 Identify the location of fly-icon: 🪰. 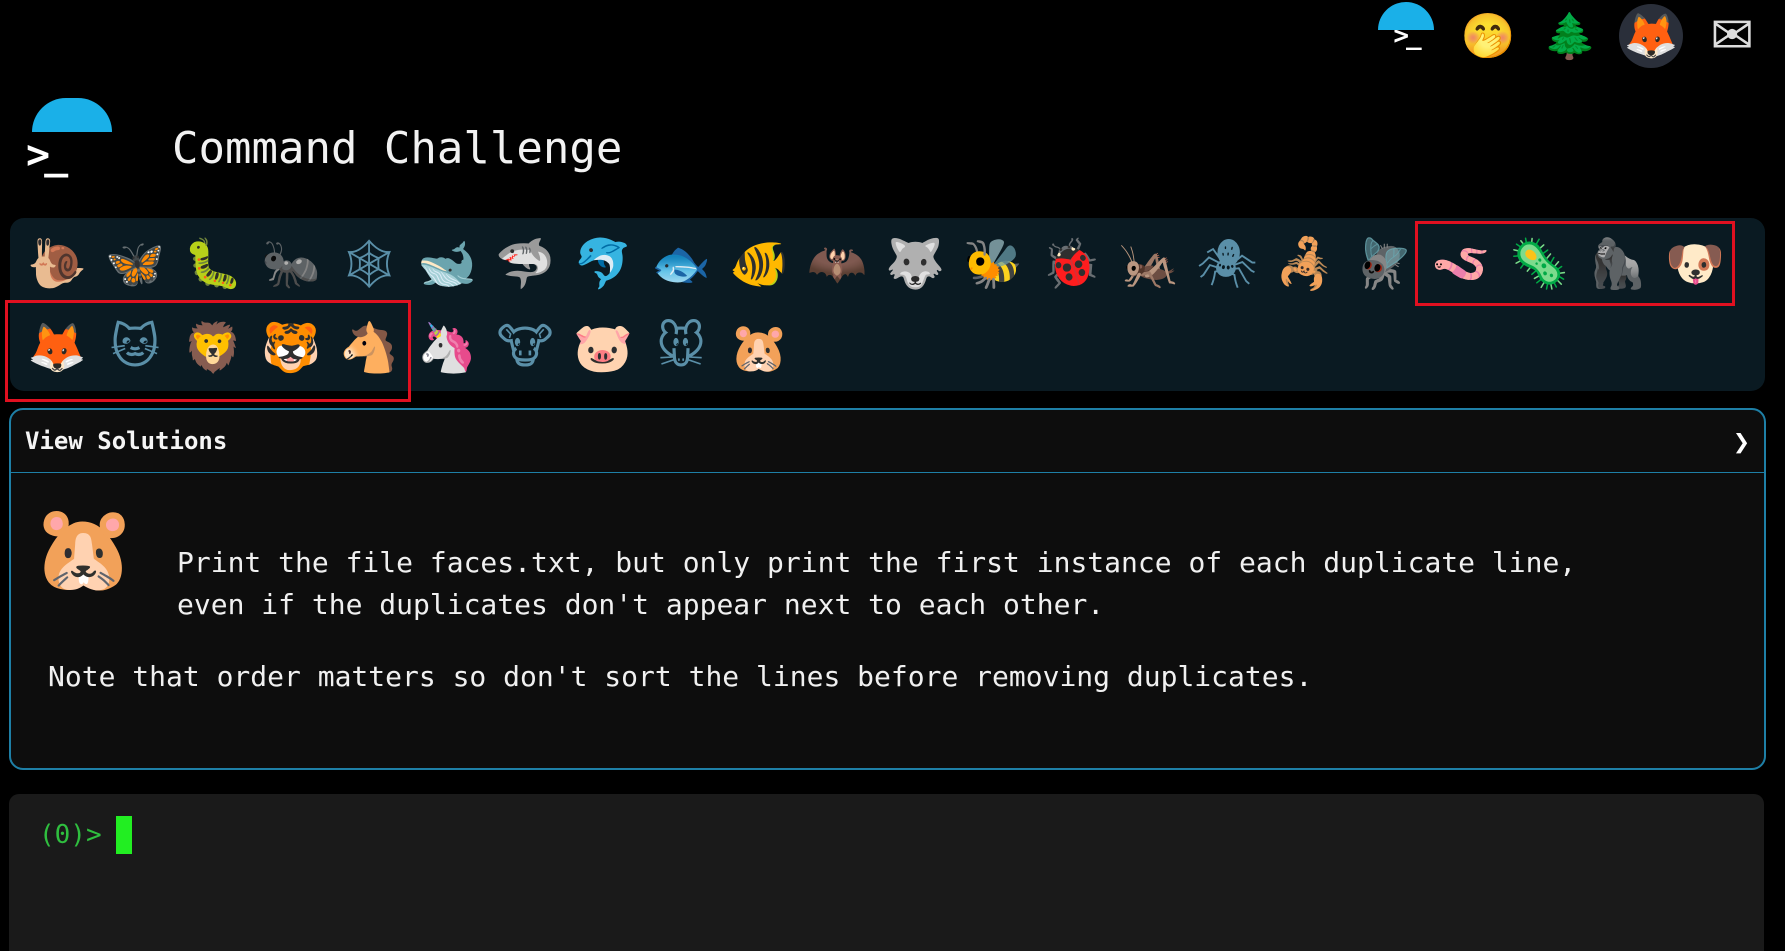
(1383, 263).